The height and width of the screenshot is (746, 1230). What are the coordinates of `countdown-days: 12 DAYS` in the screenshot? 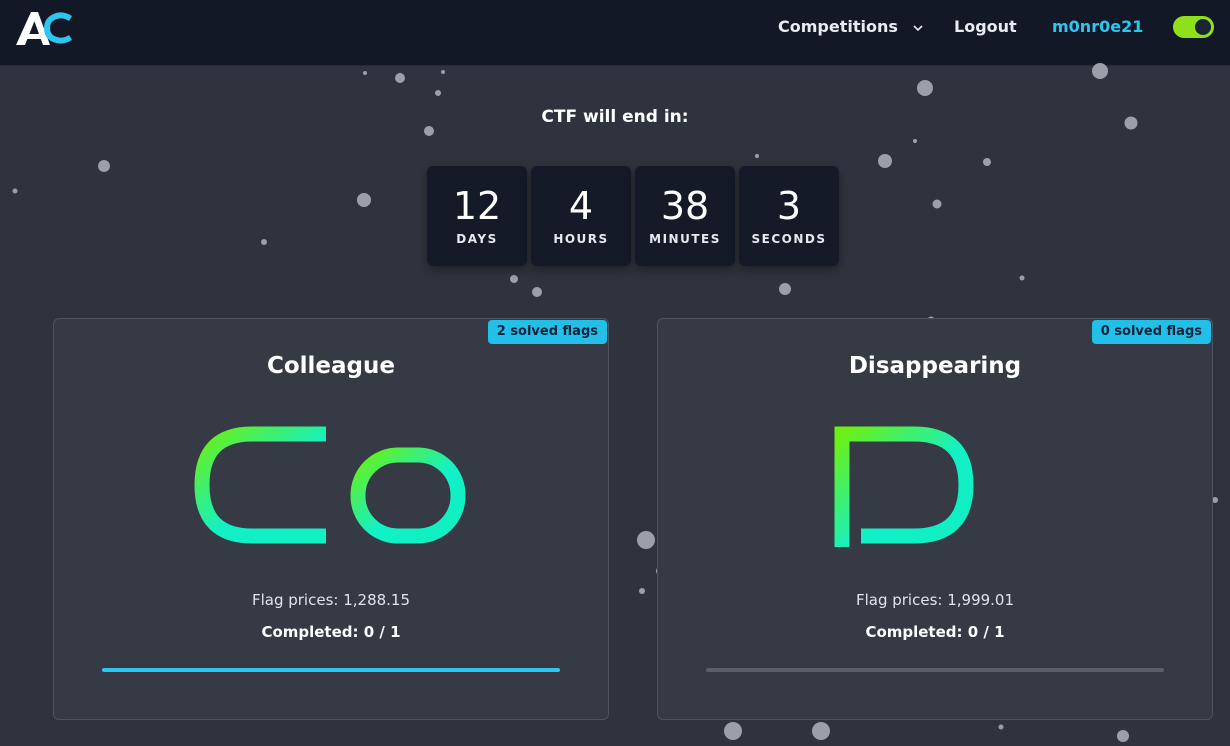 It's located at (477, 216).